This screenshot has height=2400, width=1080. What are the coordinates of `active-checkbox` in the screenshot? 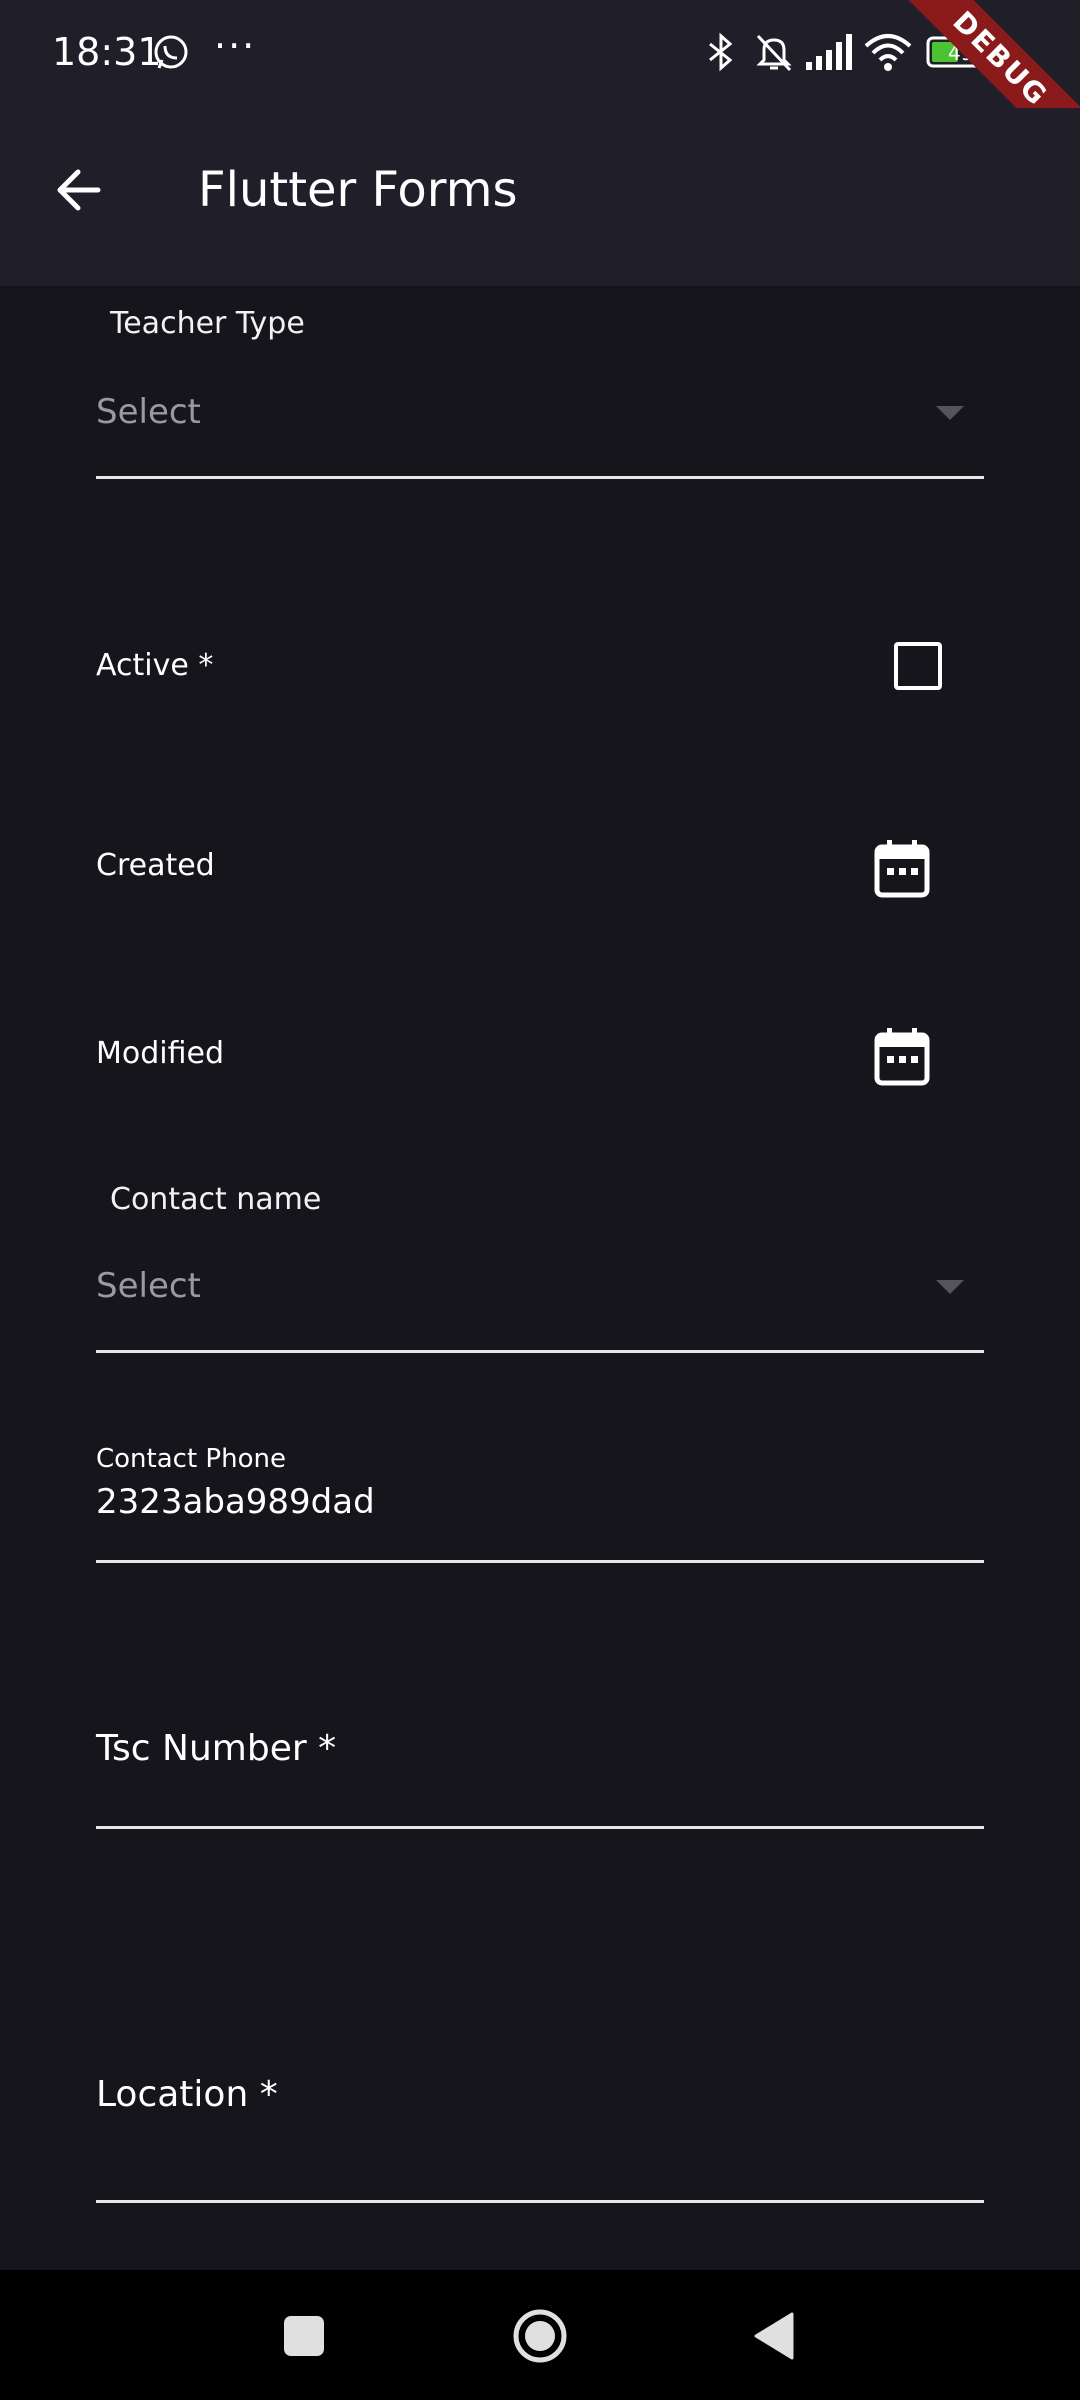 It's located at (918, 666).